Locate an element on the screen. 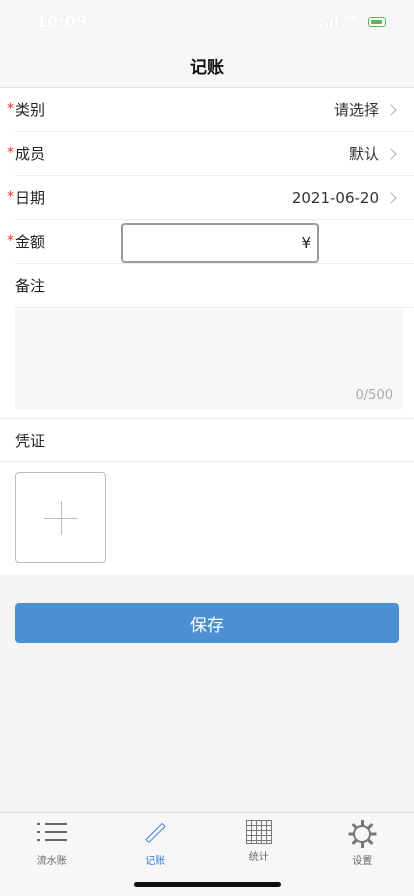 This screenshot has height=896, width=414. remark-textarea-box: 0/500 is located at coordinates (209, 359).